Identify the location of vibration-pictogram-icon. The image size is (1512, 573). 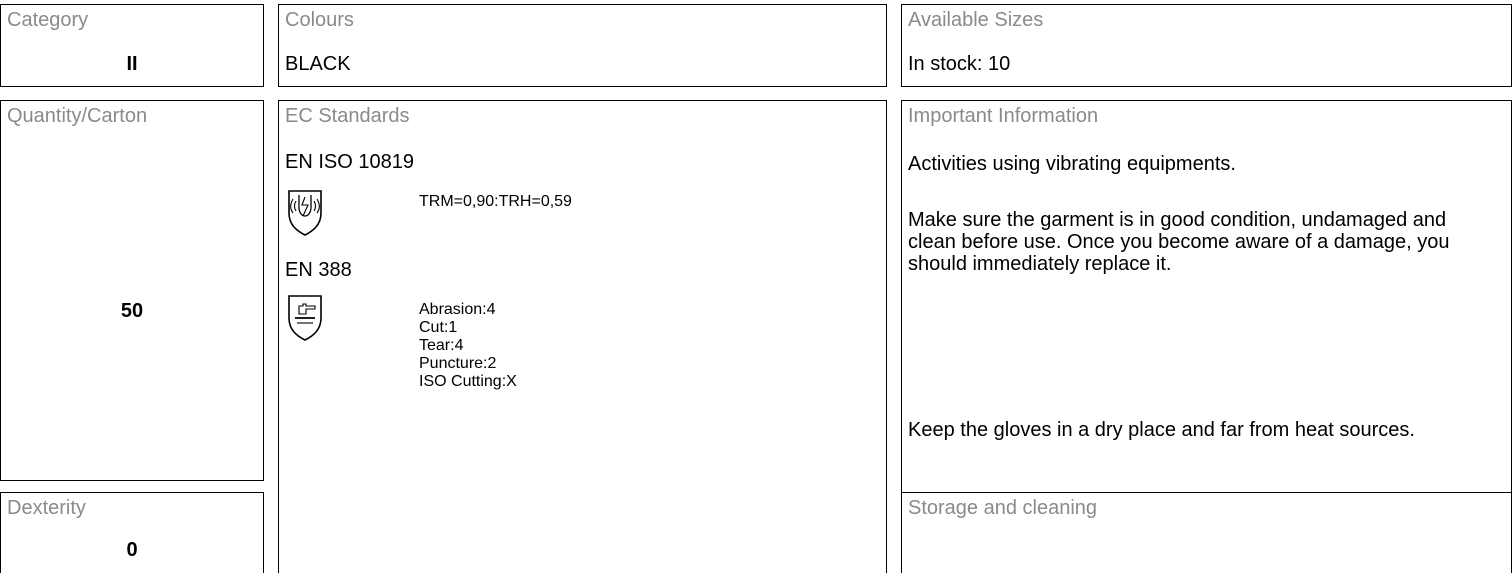
(305, 213).